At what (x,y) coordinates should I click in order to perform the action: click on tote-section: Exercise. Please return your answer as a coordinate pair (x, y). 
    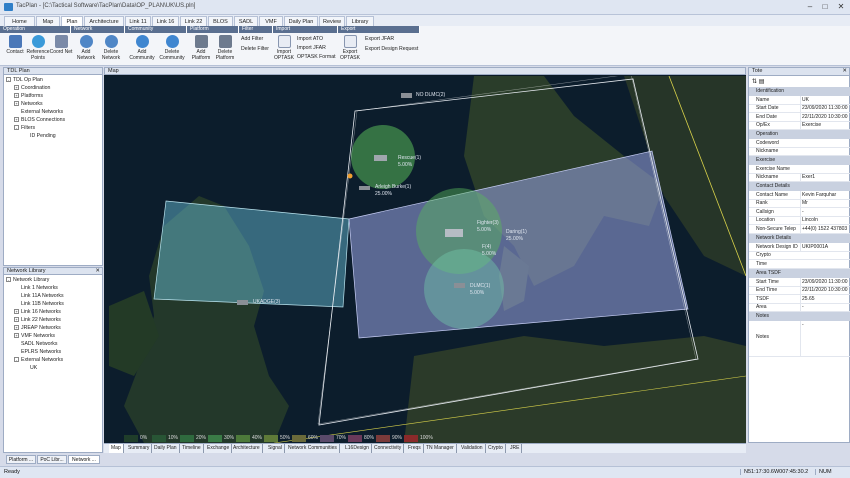
    Looking at the image, I should click on (799, 160).